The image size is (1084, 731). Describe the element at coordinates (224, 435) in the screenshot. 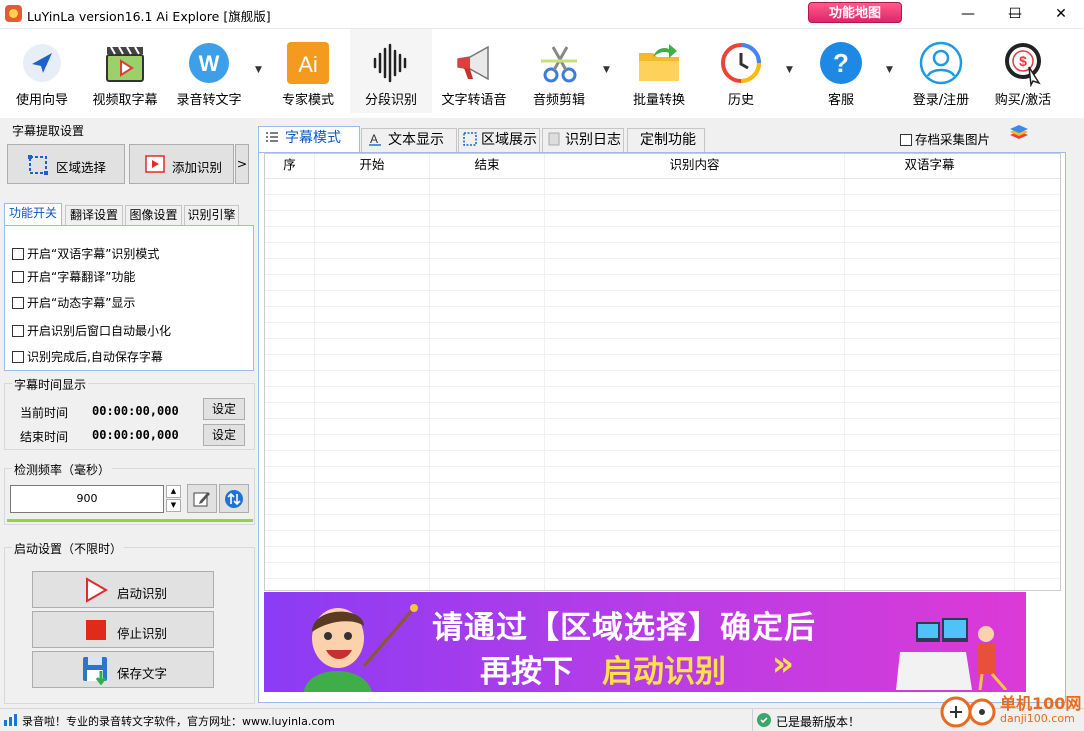

I see `set-end-time-button: 设定` at that location.